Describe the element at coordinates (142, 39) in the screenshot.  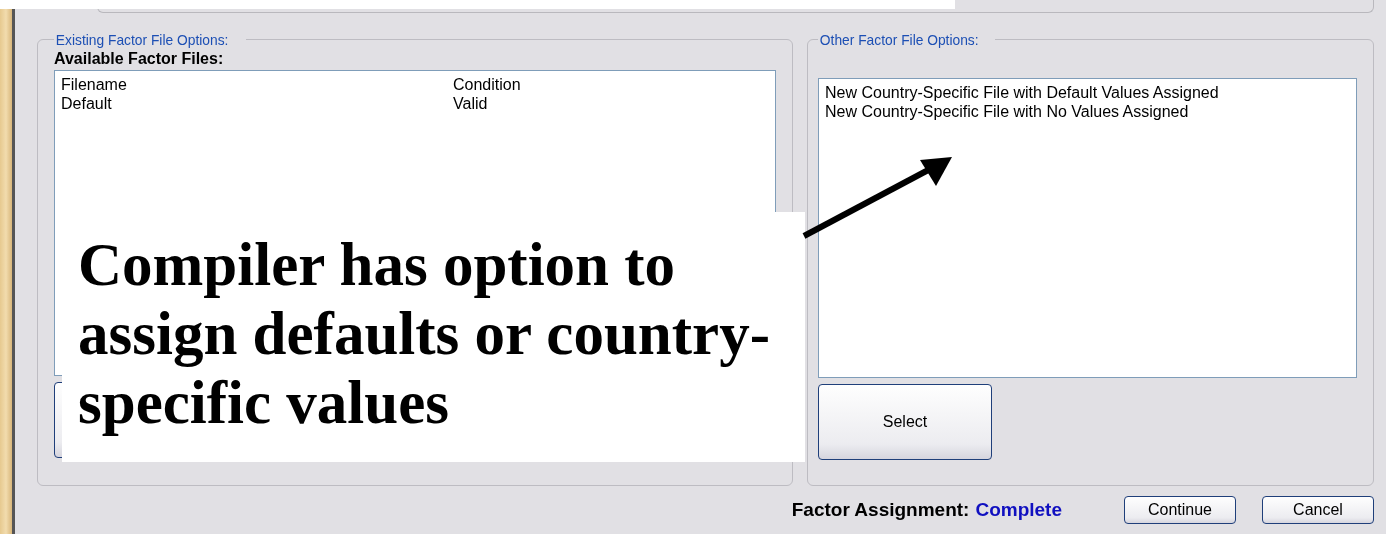
I see `group-legend: Existing Factor File Options:` at that location.